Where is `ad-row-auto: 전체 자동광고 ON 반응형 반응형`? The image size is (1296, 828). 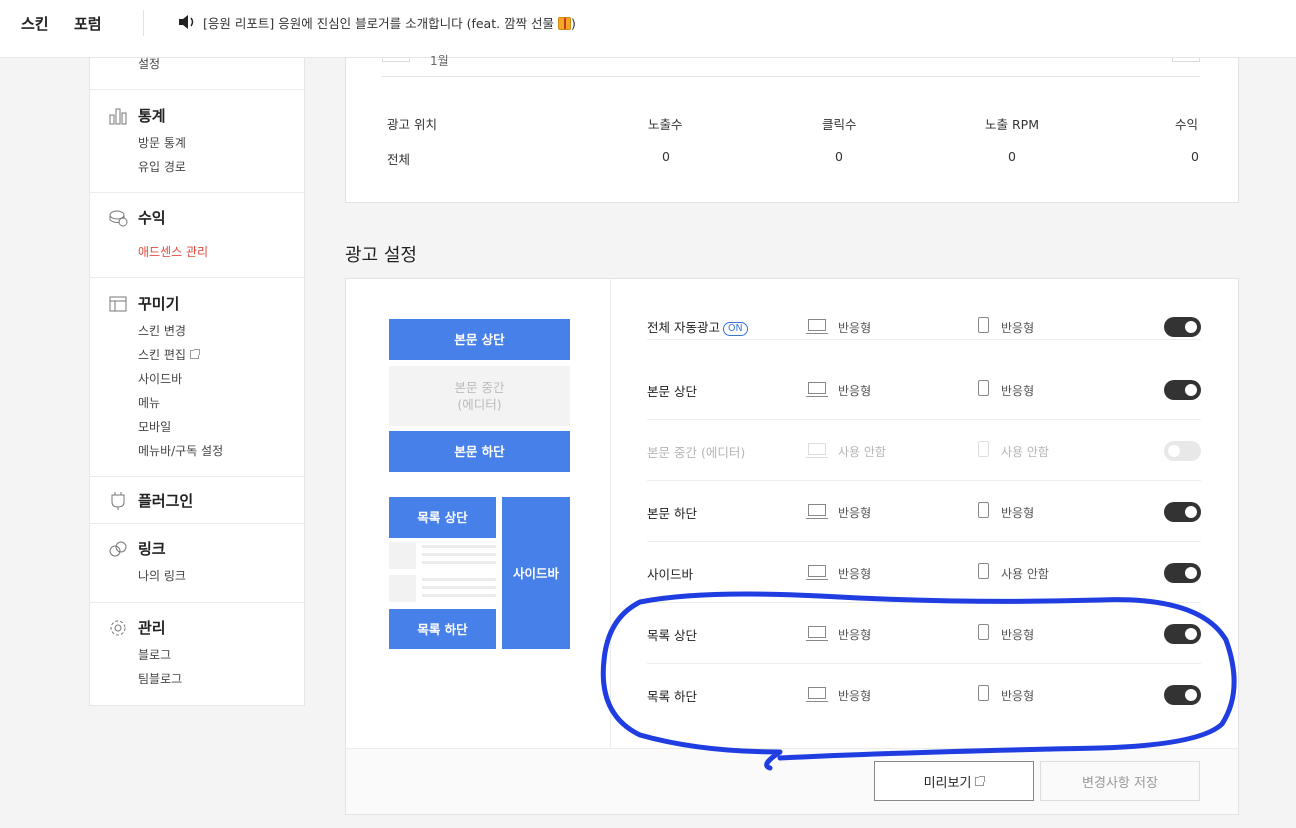
ad-row-auto: 전체 자동광고 ON 반응형 반응형 is located at coordinates (925, 309).